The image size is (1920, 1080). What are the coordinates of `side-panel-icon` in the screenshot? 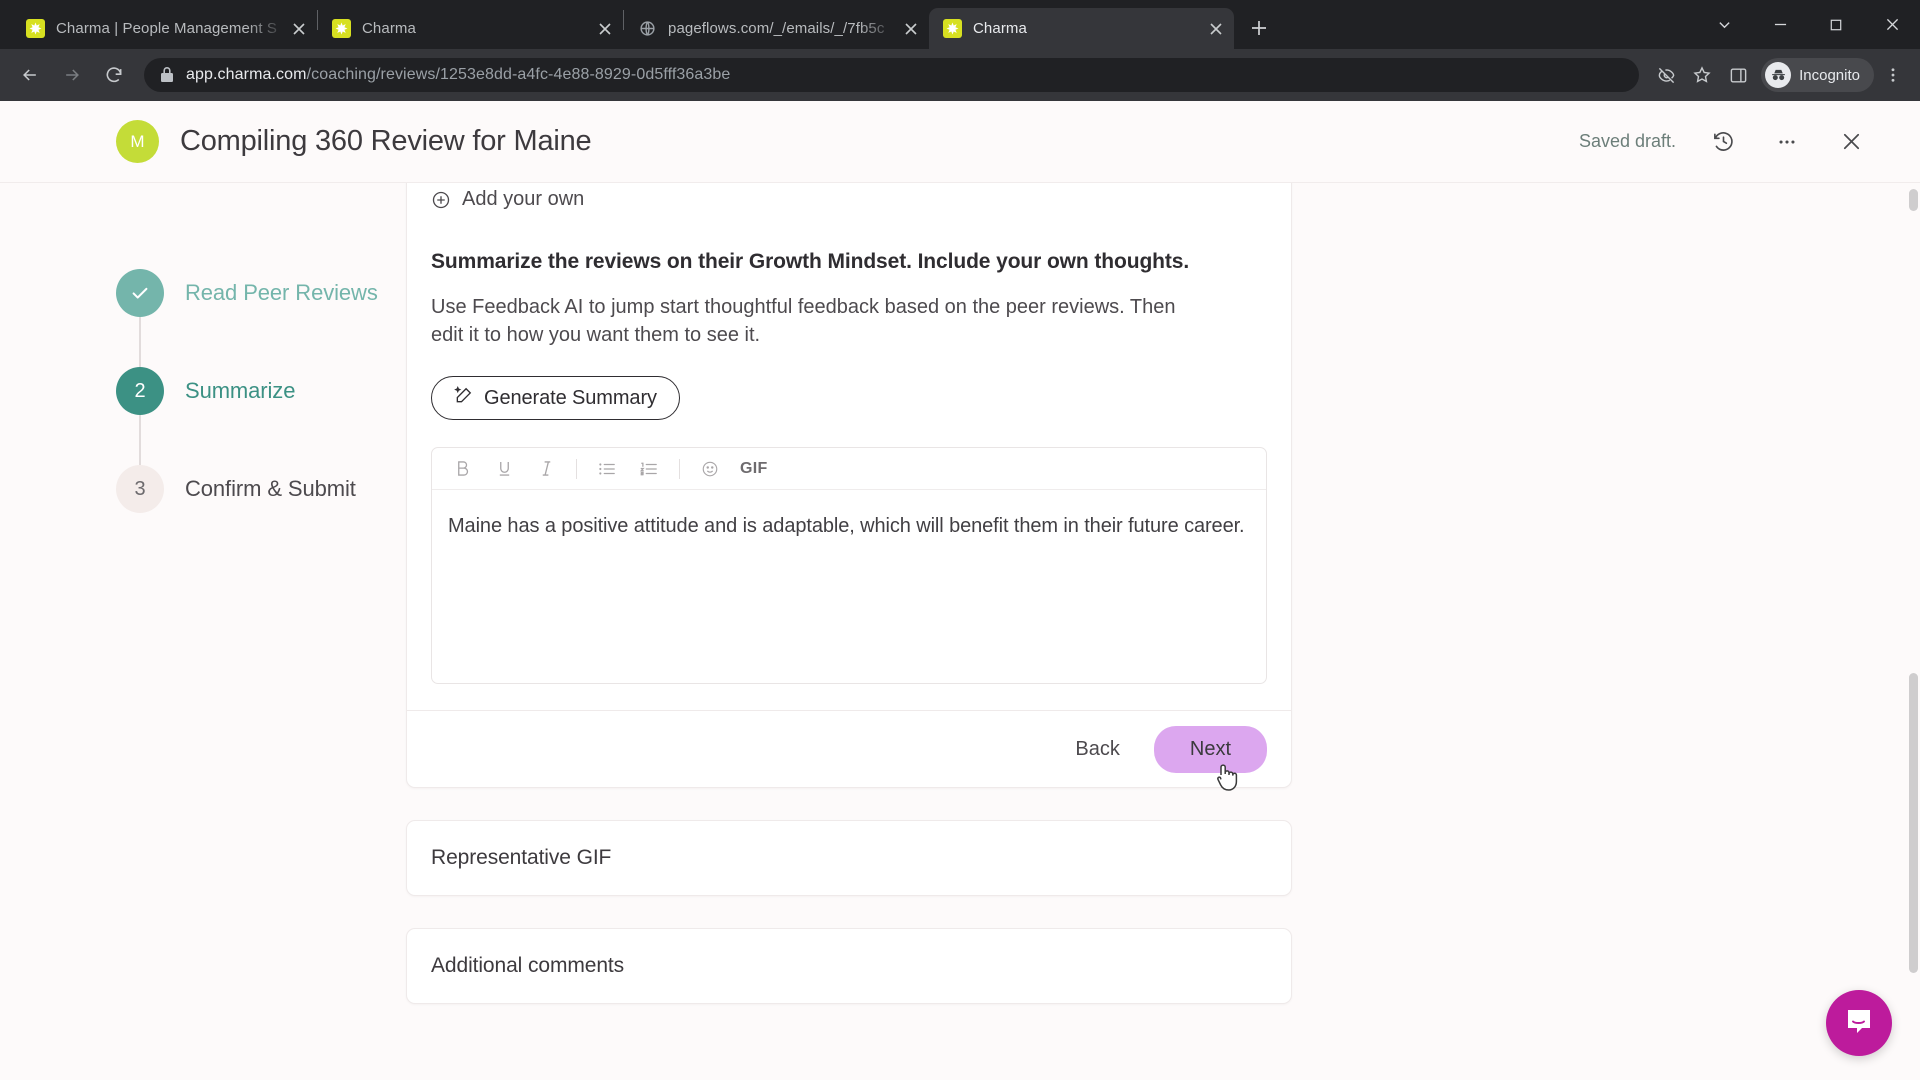 It's located at (1738, 75).